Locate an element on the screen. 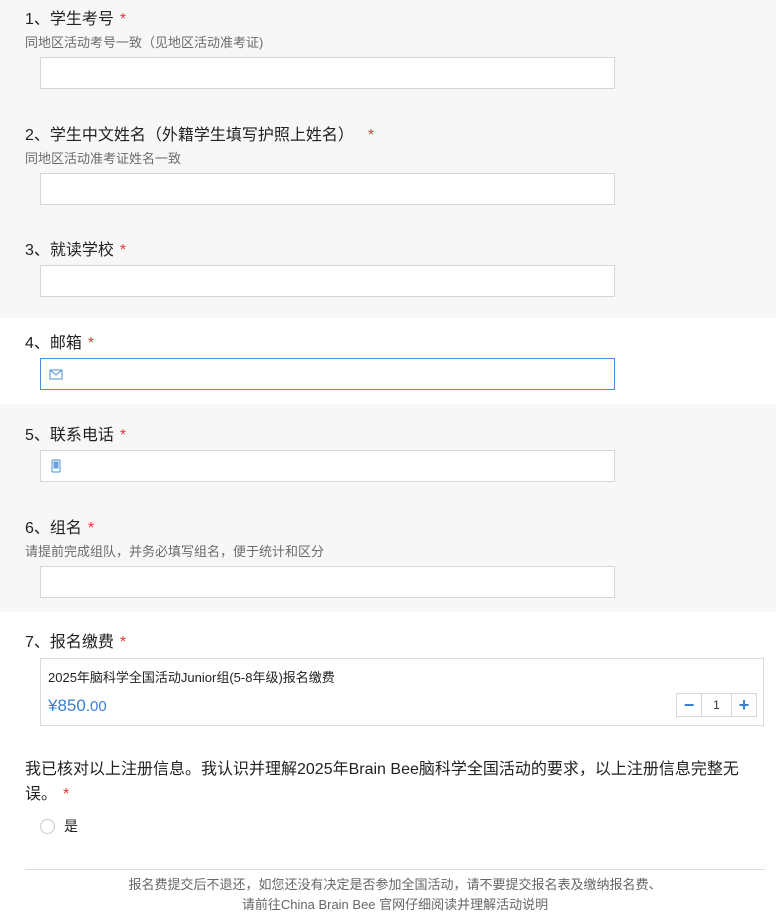 This screenshot has height=918, width=776. question-7-title: 7、报名缴费 * is located at coordinates (76, 642).